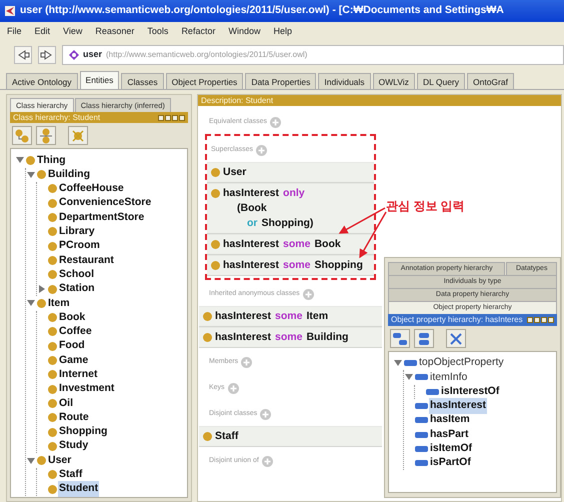 Image resolution: width=564 pixels, height=502 pixels. I want to click on tree-item: Restaurant, so click(86, 260).